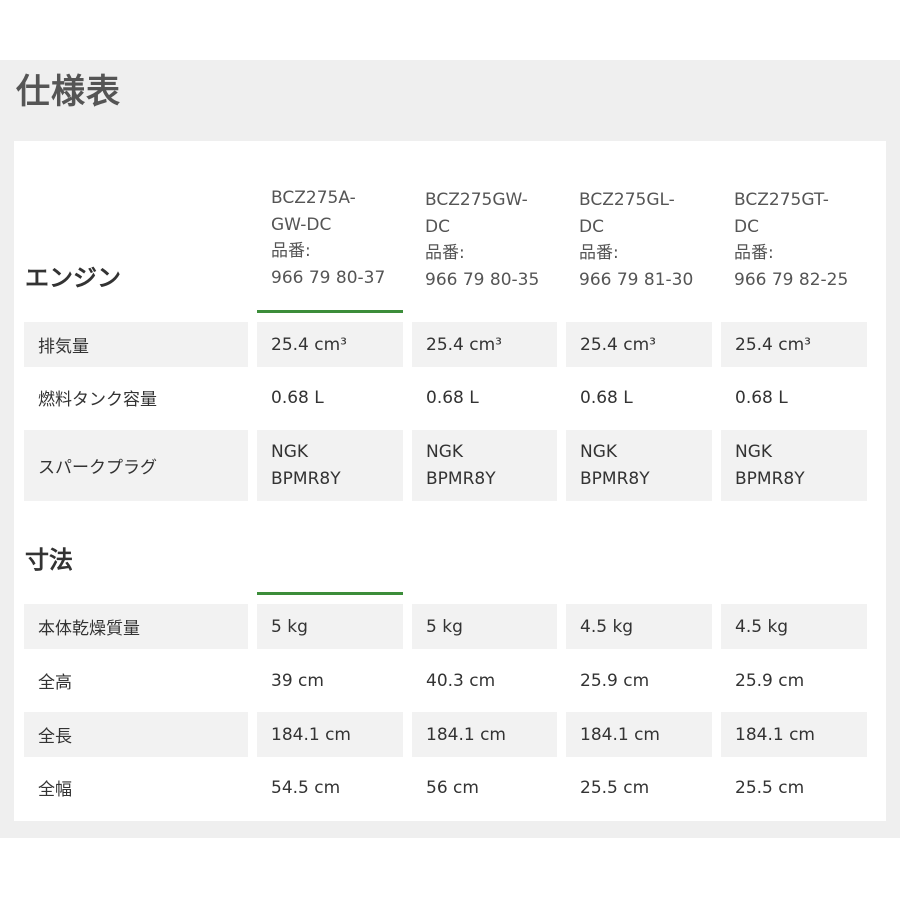  I want to click on row-label: 全長, so click(136, 734).